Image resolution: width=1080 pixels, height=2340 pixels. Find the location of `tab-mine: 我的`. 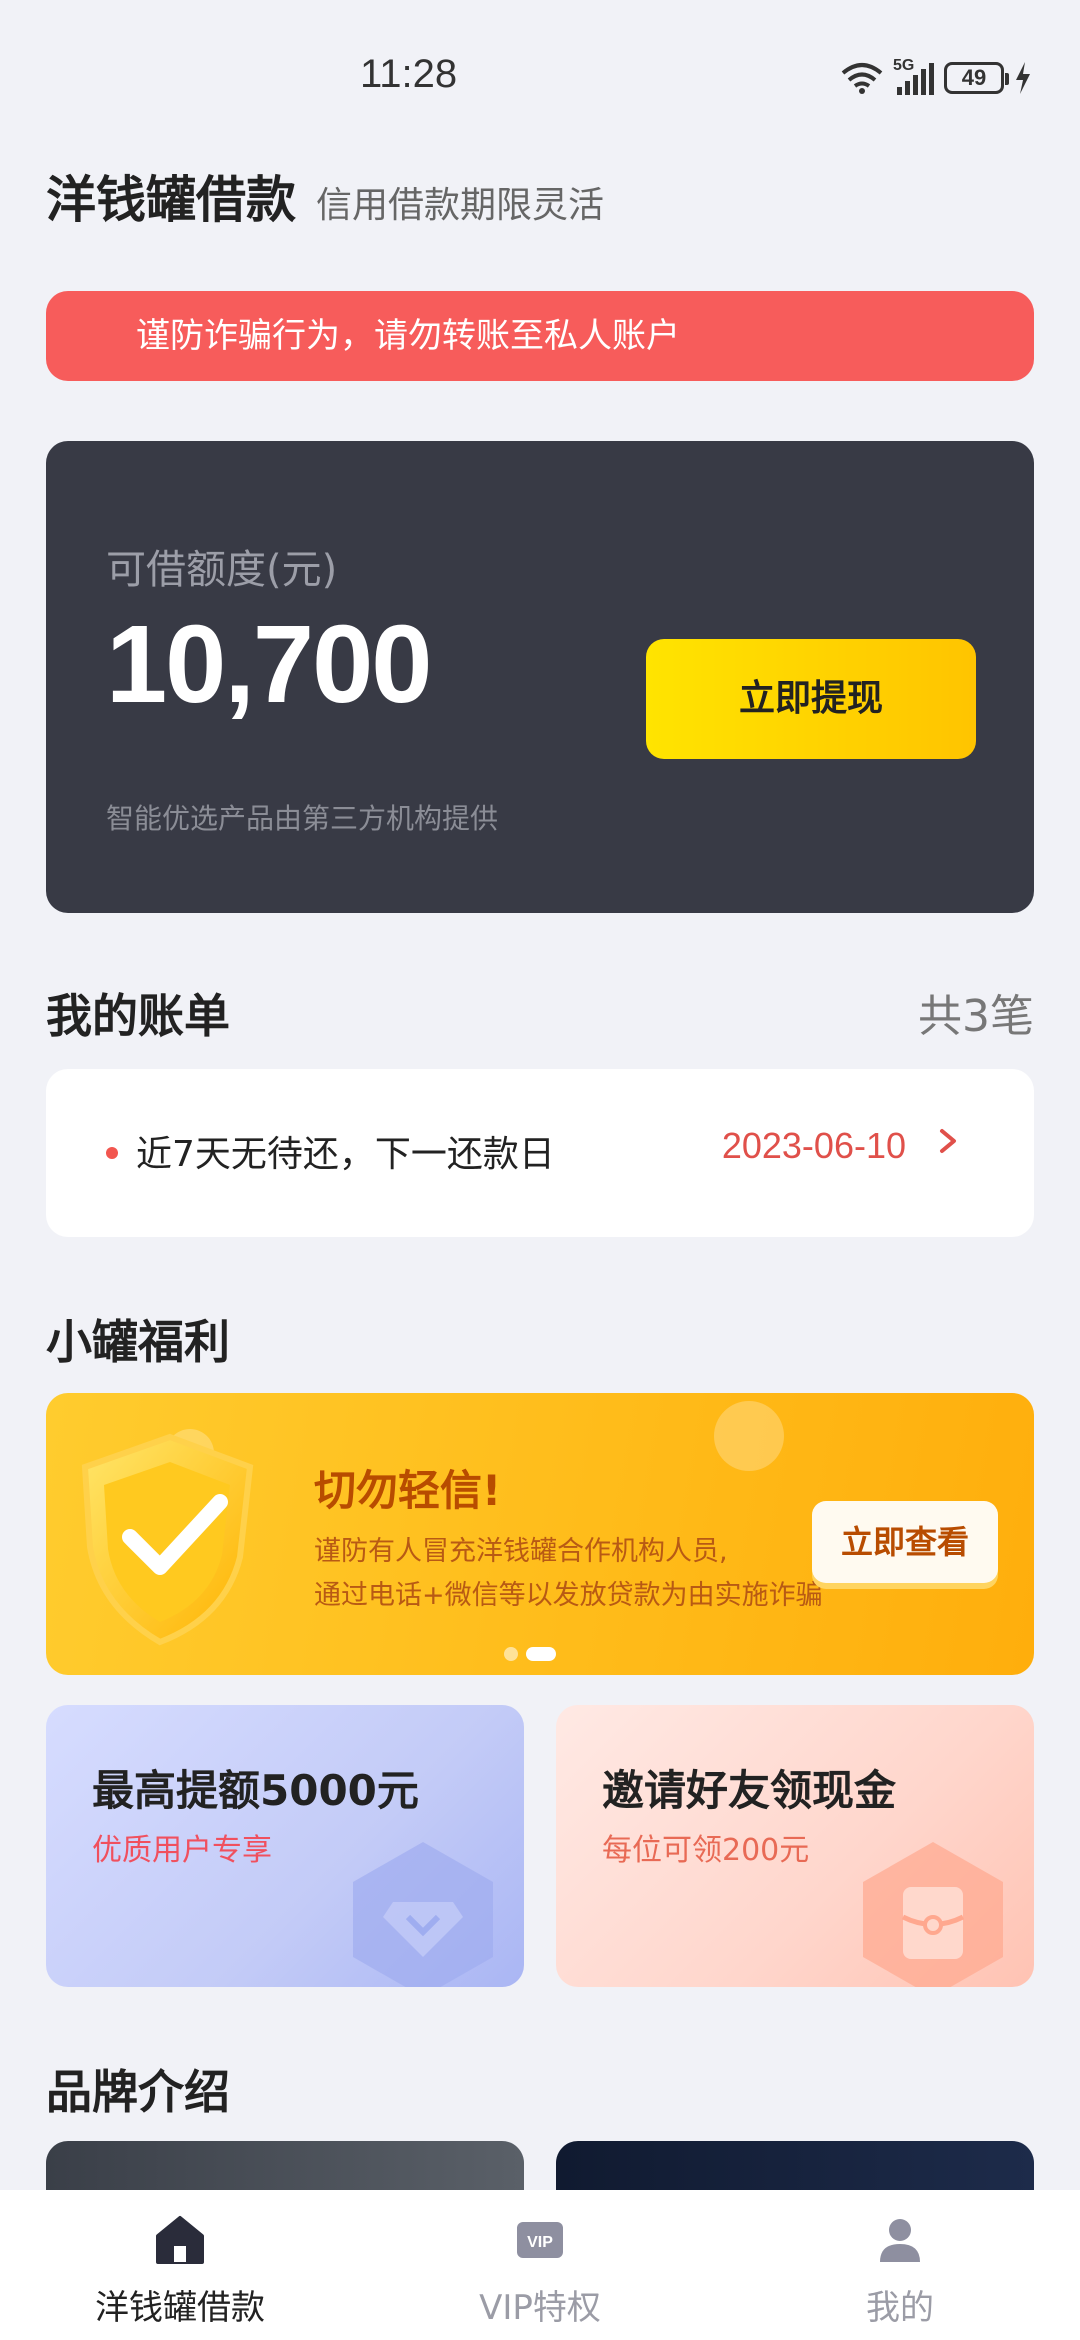

tab-mine: 我的 is located at coordinates (900, 2265).